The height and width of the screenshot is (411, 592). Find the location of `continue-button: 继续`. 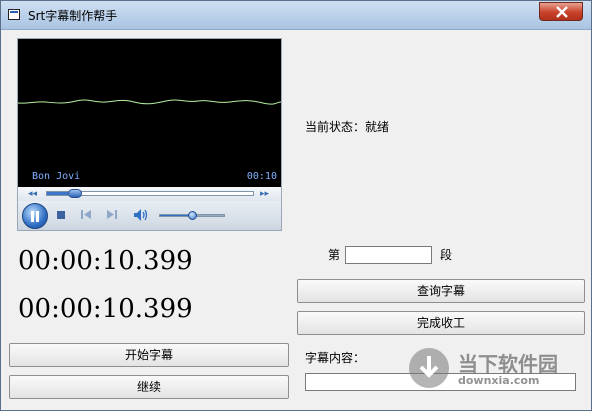

continue-button: 继续 is located at coordinates (149, 387).